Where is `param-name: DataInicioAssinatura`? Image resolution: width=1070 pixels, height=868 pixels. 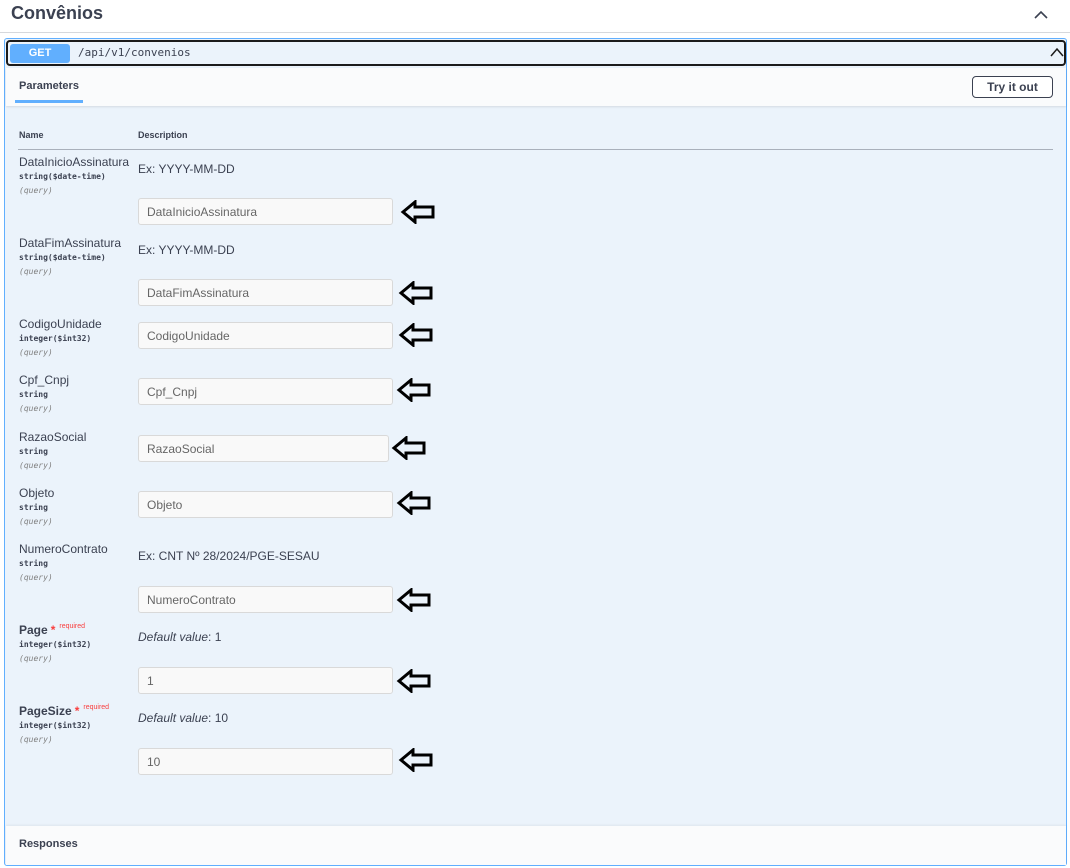 param-name: DataInicioAssinatura is located at coordinates (74, 162).